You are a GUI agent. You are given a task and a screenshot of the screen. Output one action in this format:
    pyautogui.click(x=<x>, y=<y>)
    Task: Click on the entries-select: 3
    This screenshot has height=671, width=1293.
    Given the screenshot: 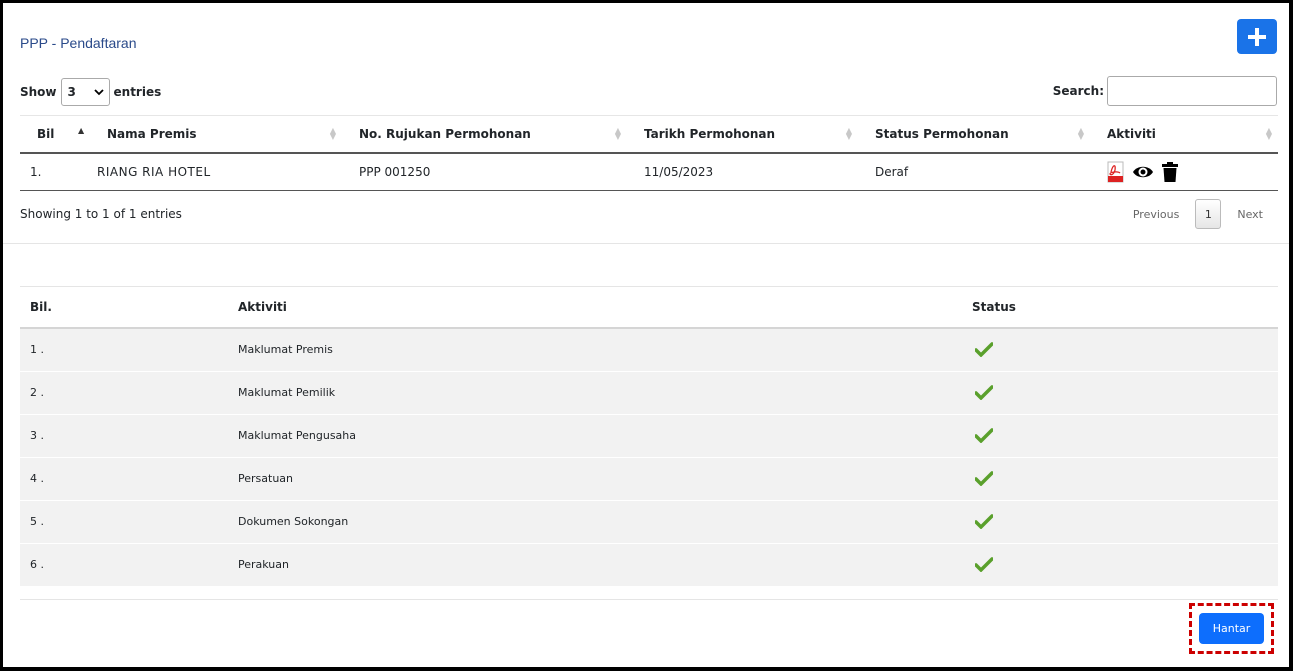 What is the action you would take?
    pyautogui.click(x=85, y=92)
    